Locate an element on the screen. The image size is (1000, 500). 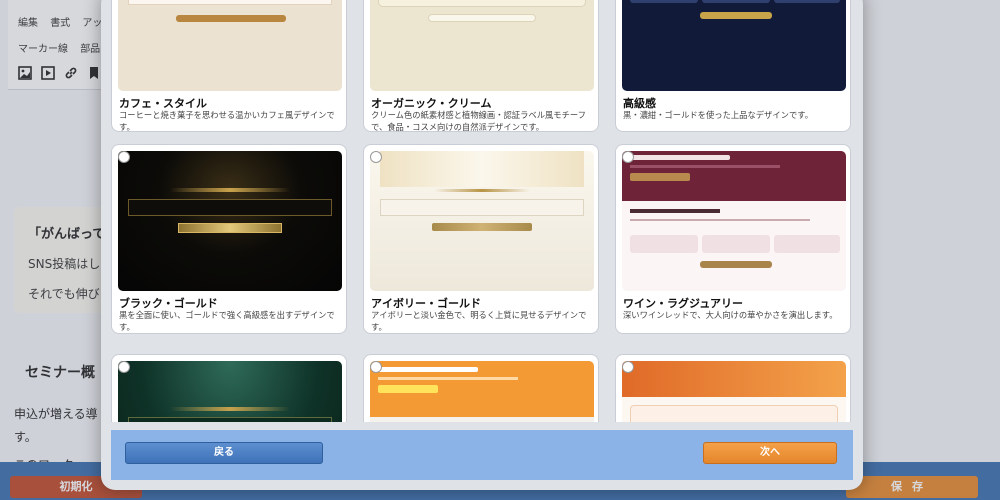
template-card-orange is located at coordinates (481, 388).